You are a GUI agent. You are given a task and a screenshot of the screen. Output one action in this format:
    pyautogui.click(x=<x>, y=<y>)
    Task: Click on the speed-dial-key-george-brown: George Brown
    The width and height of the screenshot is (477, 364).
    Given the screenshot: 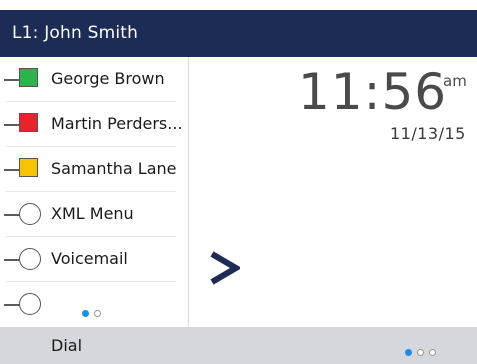 What is the action you would take?
    pyautogui.click(x=88, y=79)
    